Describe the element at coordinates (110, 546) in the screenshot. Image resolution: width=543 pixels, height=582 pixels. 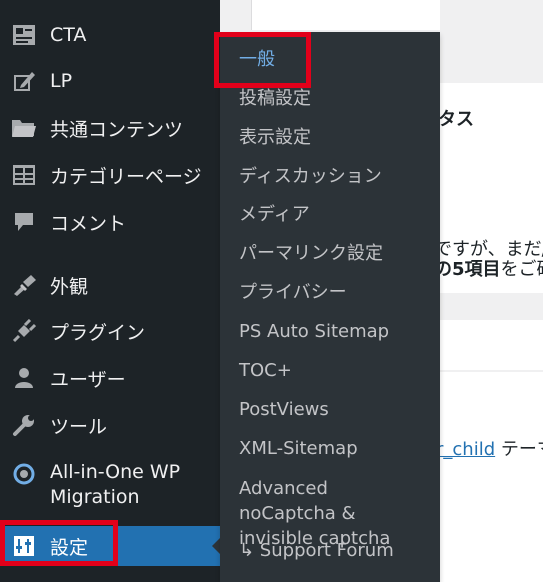
I see `sidebar-item-settings: 設定` at that location.